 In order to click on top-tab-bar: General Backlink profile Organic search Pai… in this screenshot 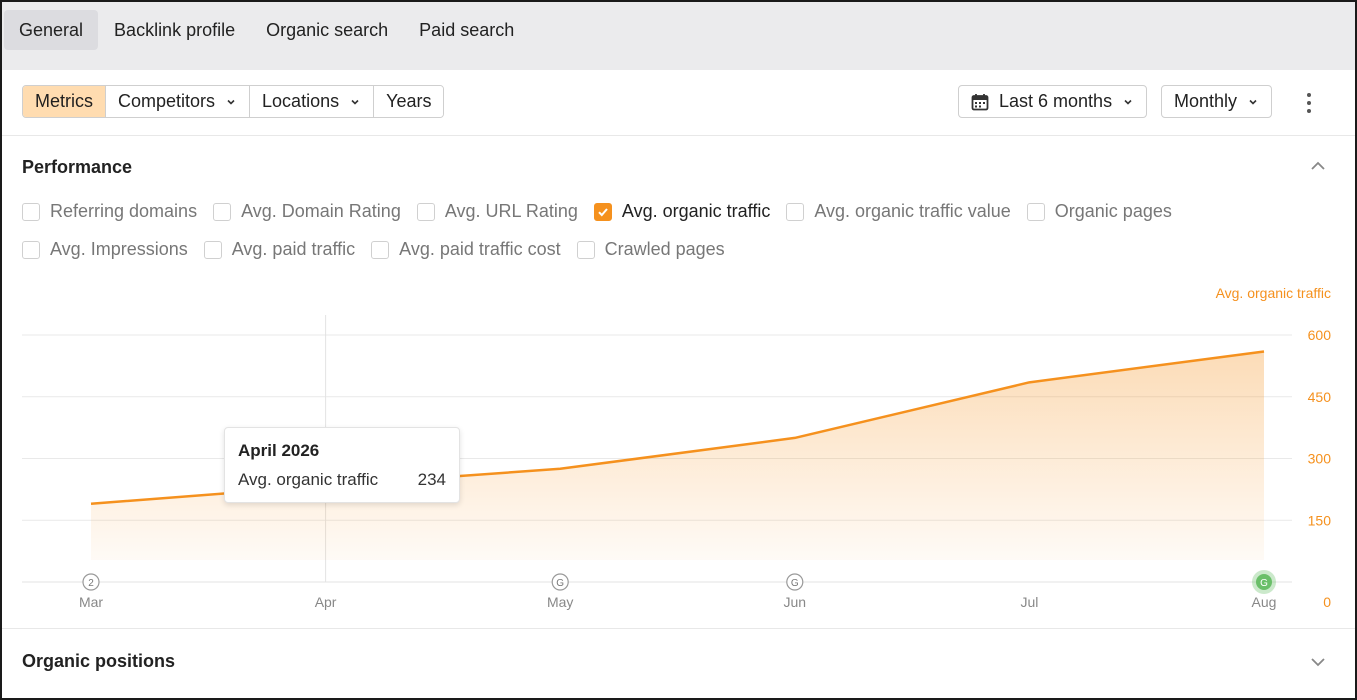, I will do `click(678, 36)`.